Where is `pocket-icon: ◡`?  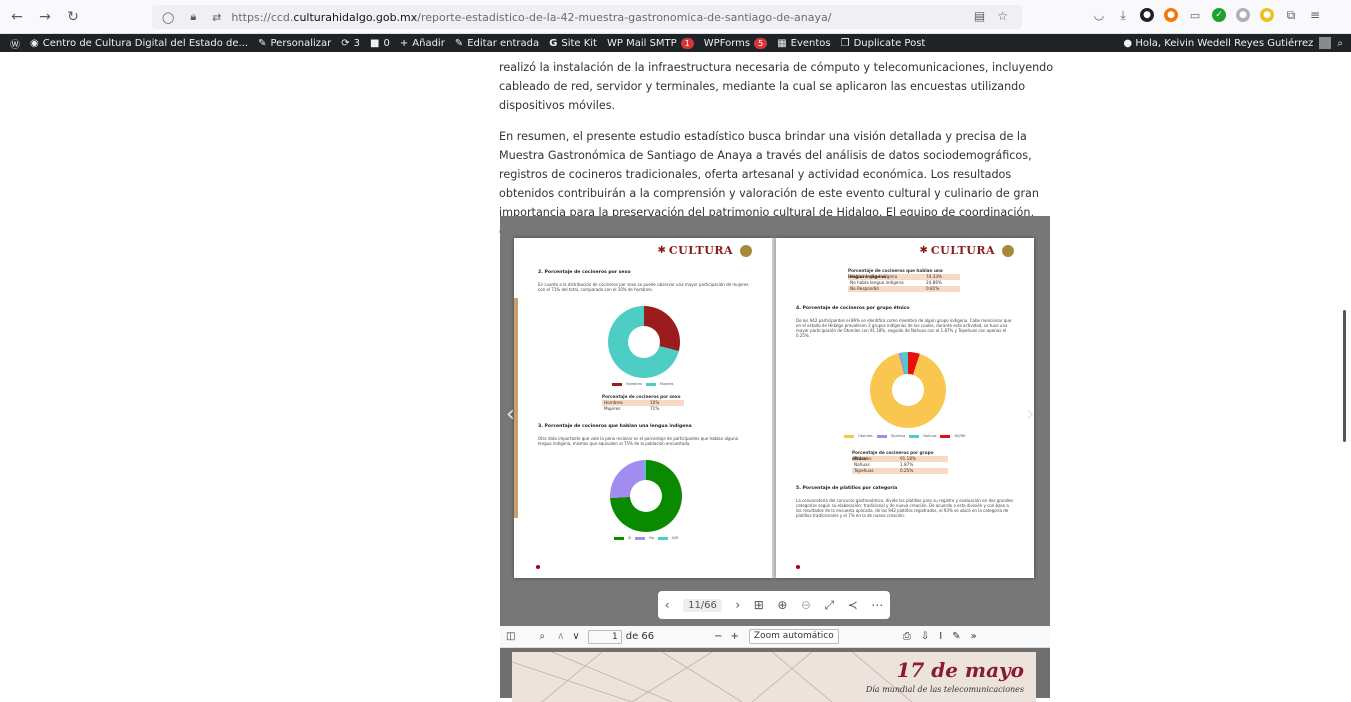
pocket-icon: ◡ is located at coordinates (1099, 15).